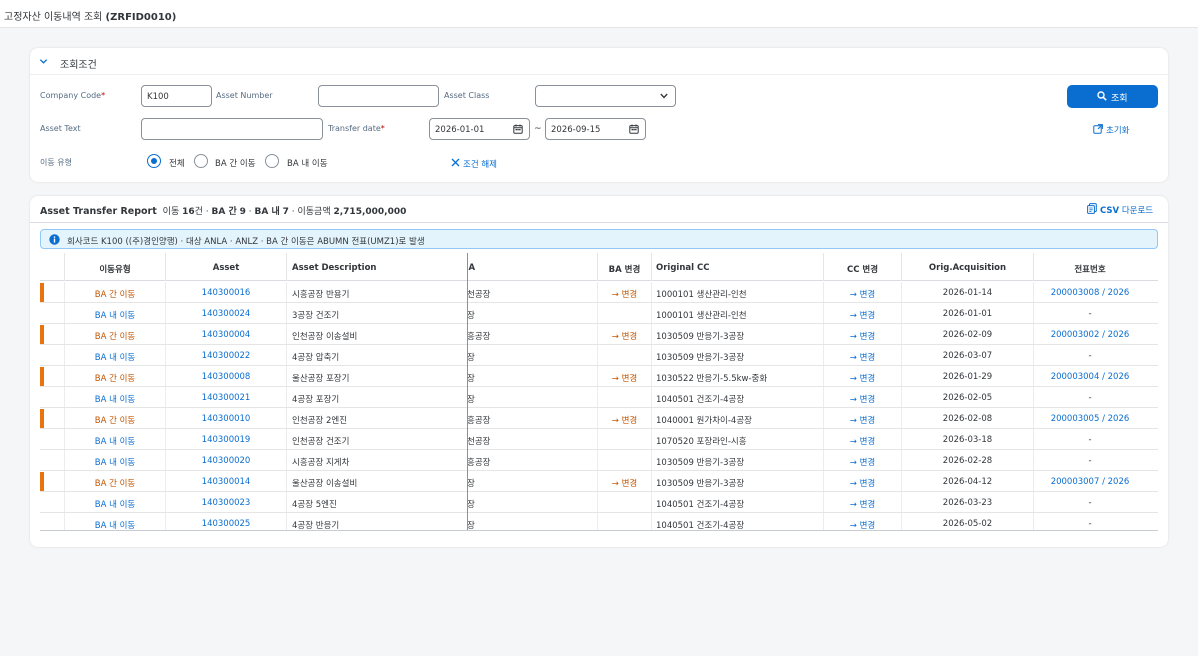  I want to click on move-type-inter-label: BA 간 이동, so click(235, 164).